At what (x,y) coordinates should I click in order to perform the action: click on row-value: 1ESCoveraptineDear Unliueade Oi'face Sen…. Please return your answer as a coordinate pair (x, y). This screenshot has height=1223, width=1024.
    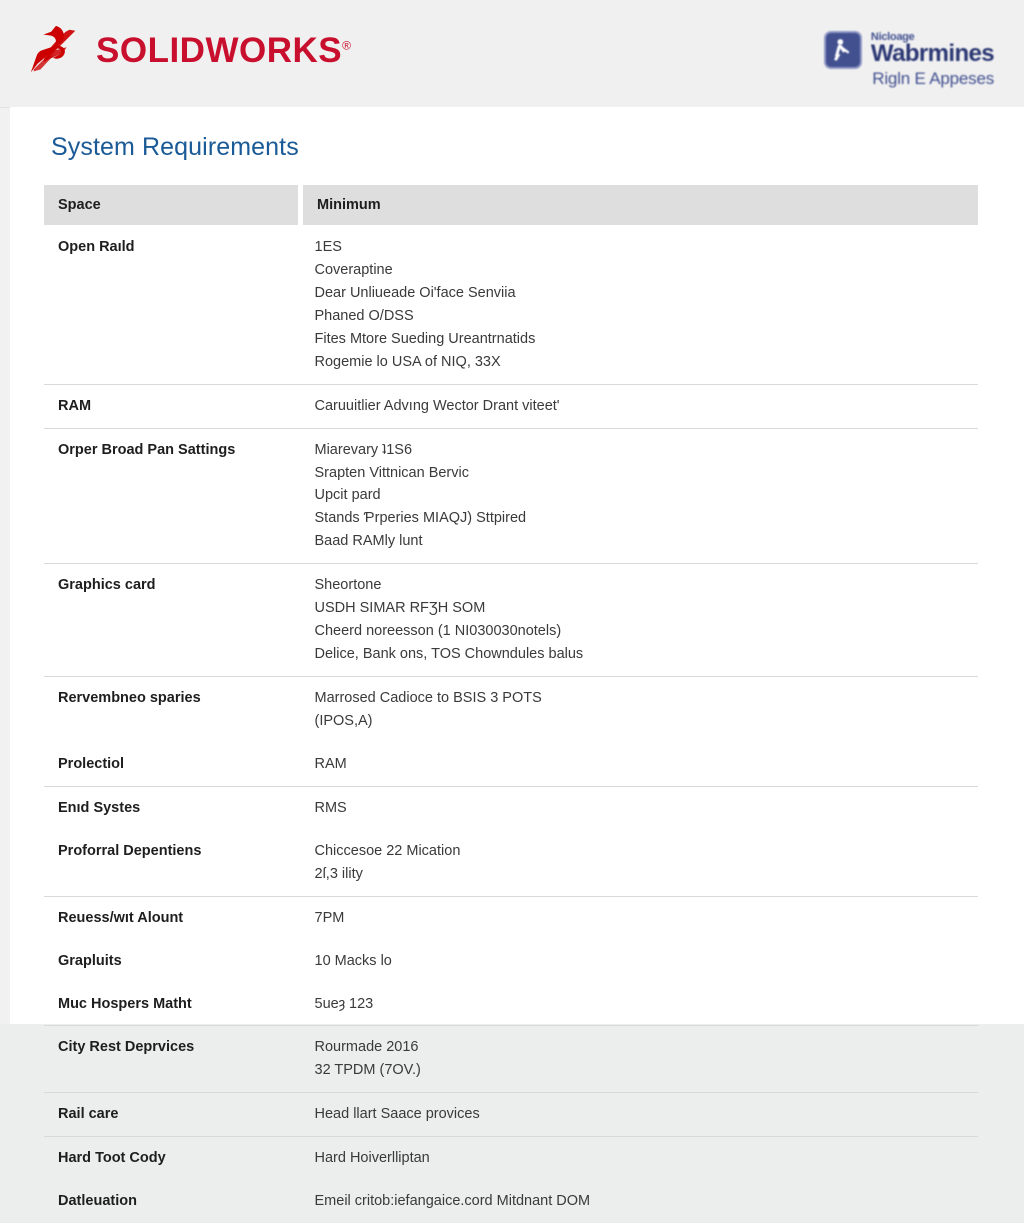
    Looking at the image, I should click on (640, 305).